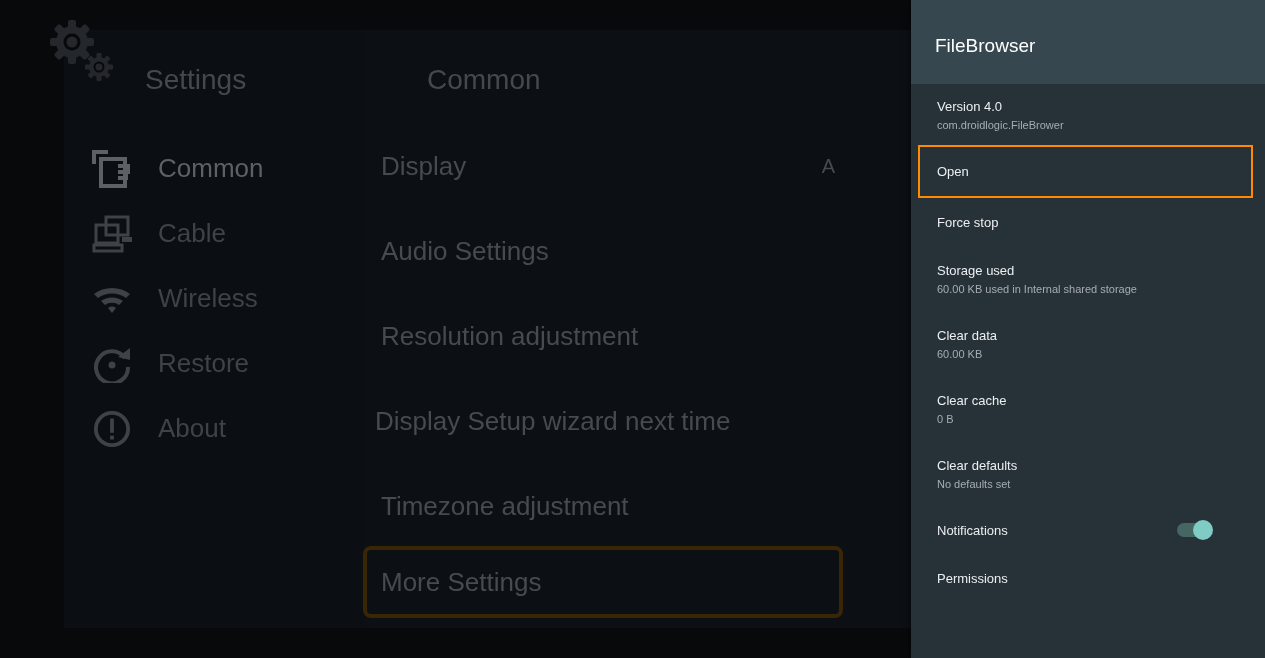 This screenshot has width=1265, height=658. What do you see at coordinates (1085, 473) in the screenshot?
I see `menu-item: Clear defaults No defaults set` at bounding box center [1085, 473].